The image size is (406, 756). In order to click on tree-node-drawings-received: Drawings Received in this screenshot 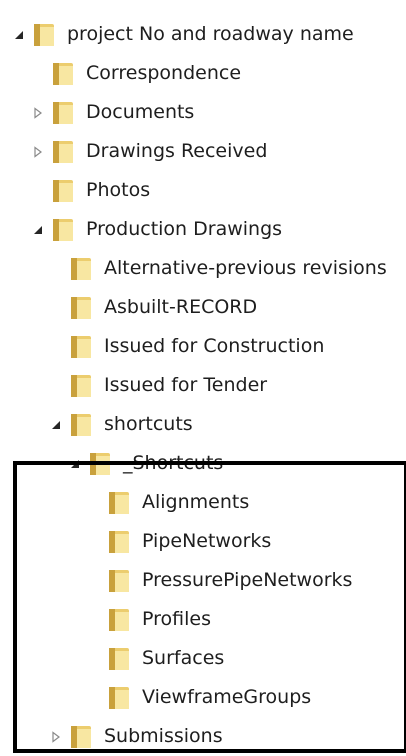, I will do `click(148, 151)`.